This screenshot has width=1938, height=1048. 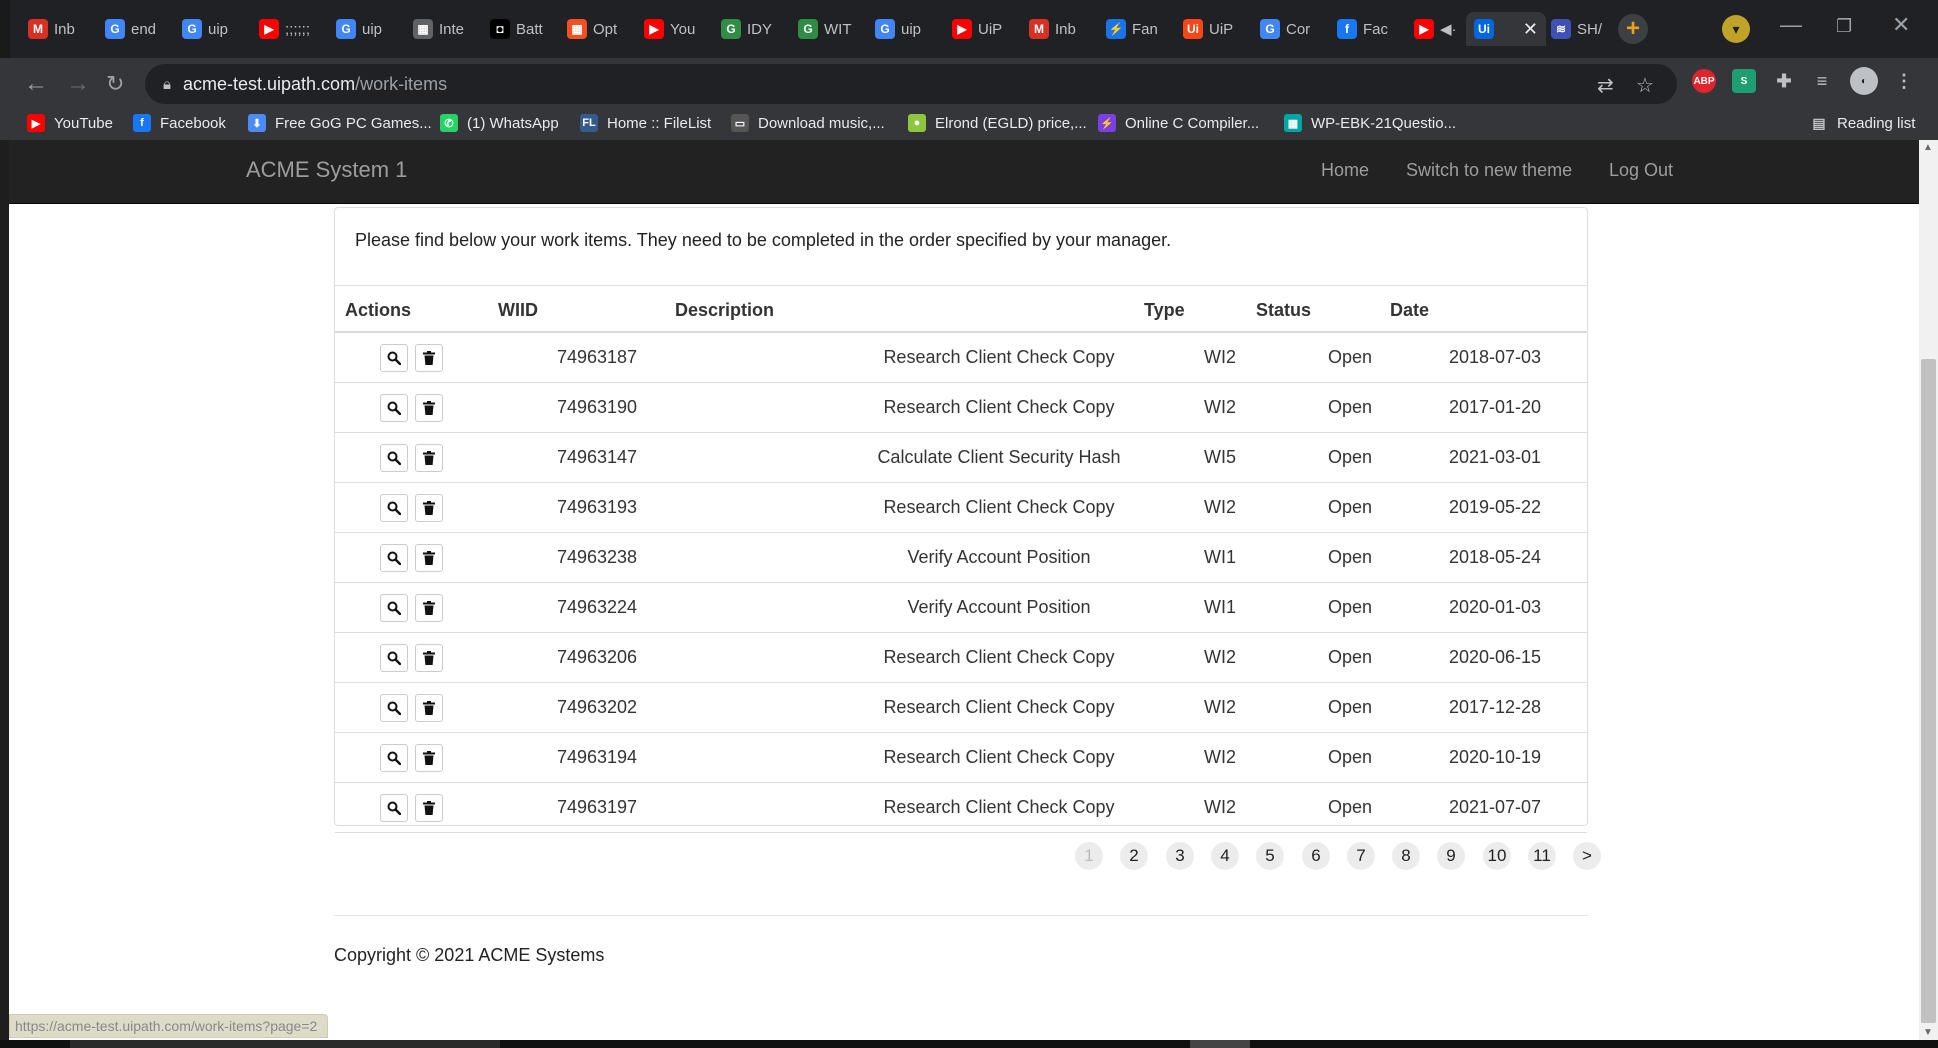 I want to click on browser-tab: Gend, so click(x=134, y=29).